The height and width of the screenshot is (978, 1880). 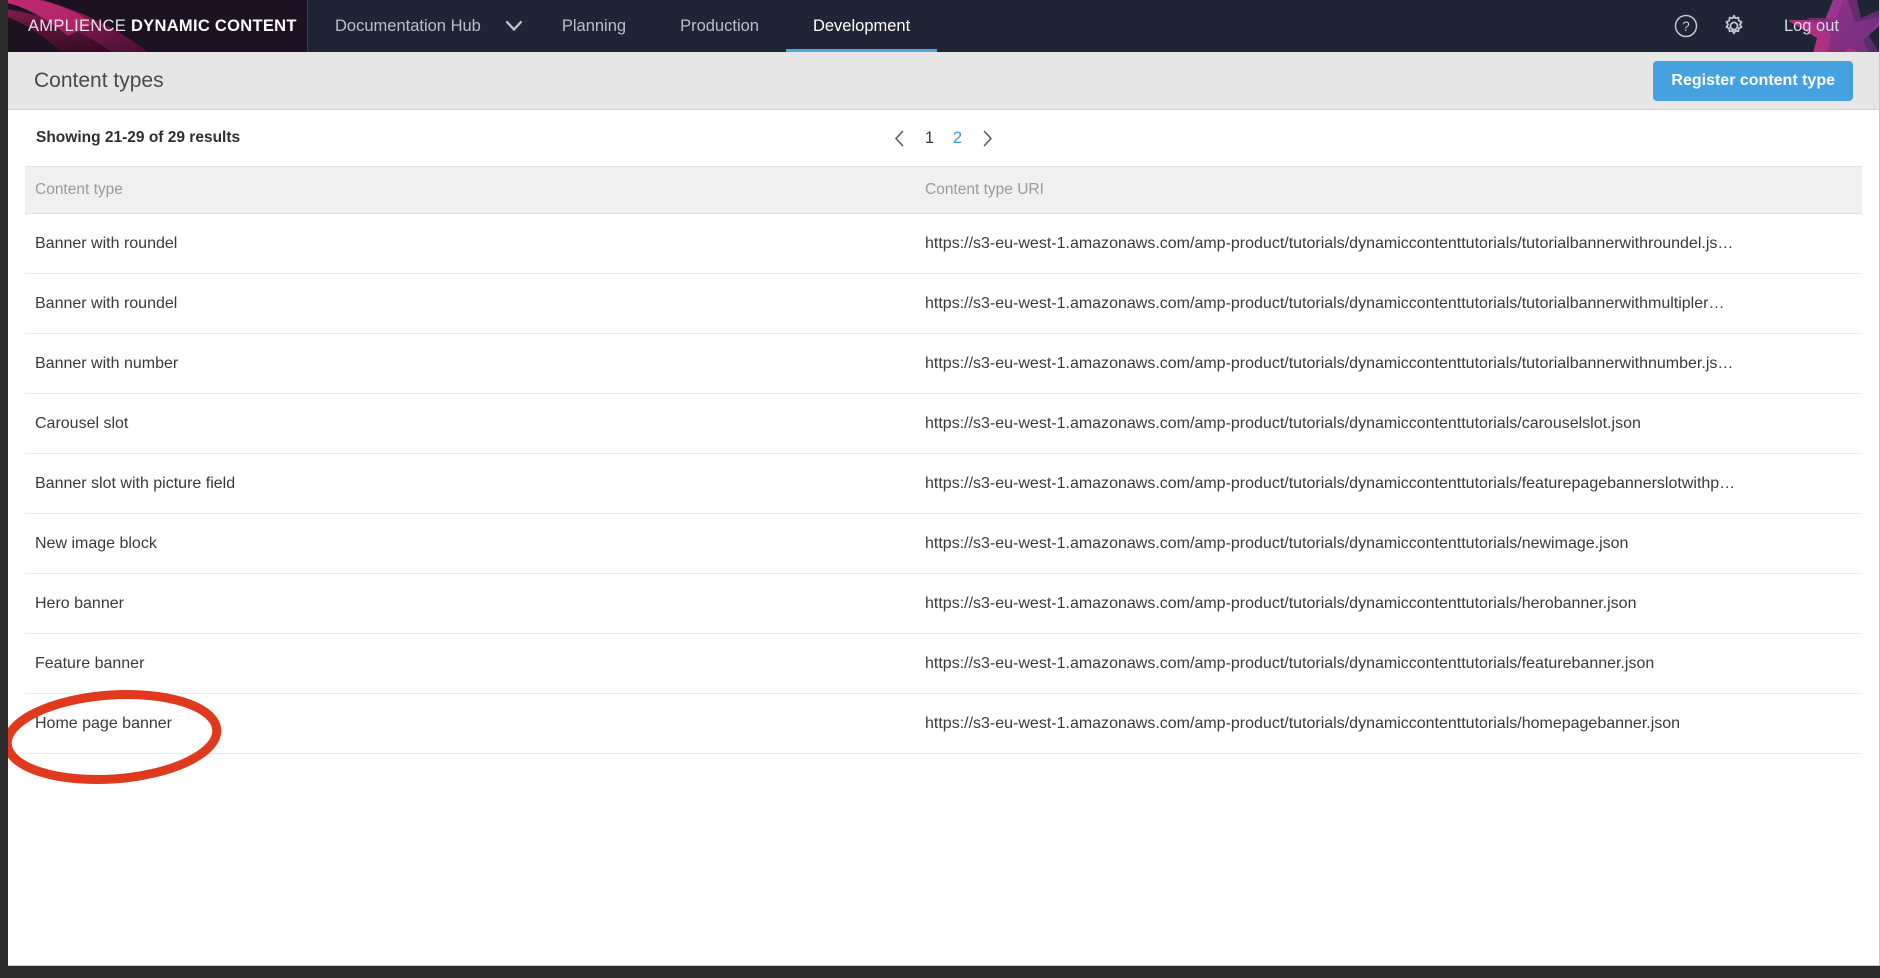 I want to click on chevron-down-glyph, so click(x=513, y=26).